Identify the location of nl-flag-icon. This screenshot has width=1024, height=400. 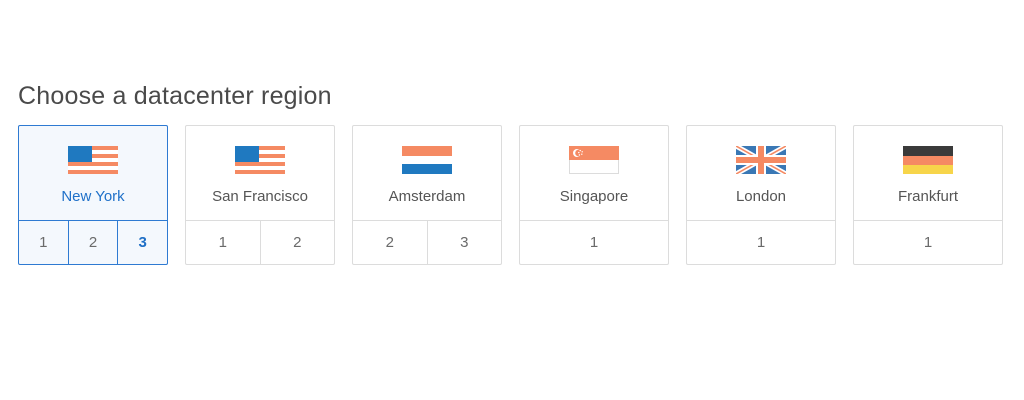
(427, 160).